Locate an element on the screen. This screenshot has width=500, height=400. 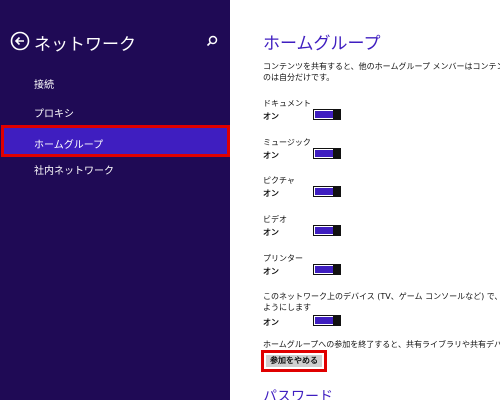
videos-toggle is located at coordinates (327, 230).